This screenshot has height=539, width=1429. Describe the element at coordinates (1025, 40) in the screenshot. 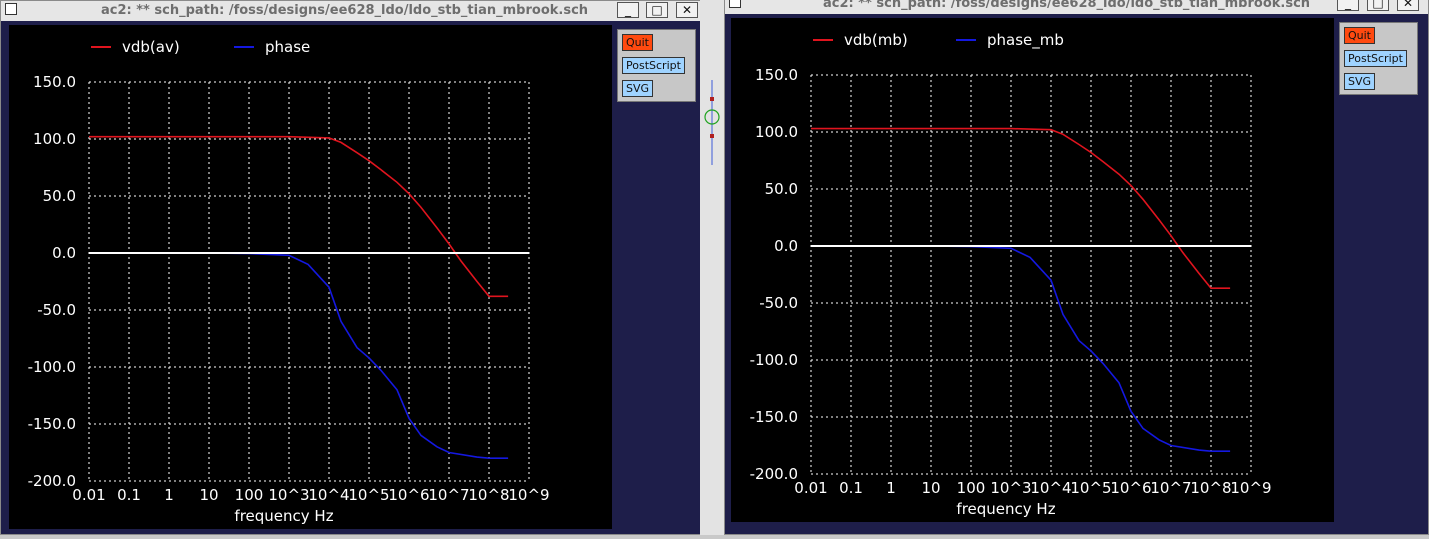

I see `legend-label: phase_mb` at that location.